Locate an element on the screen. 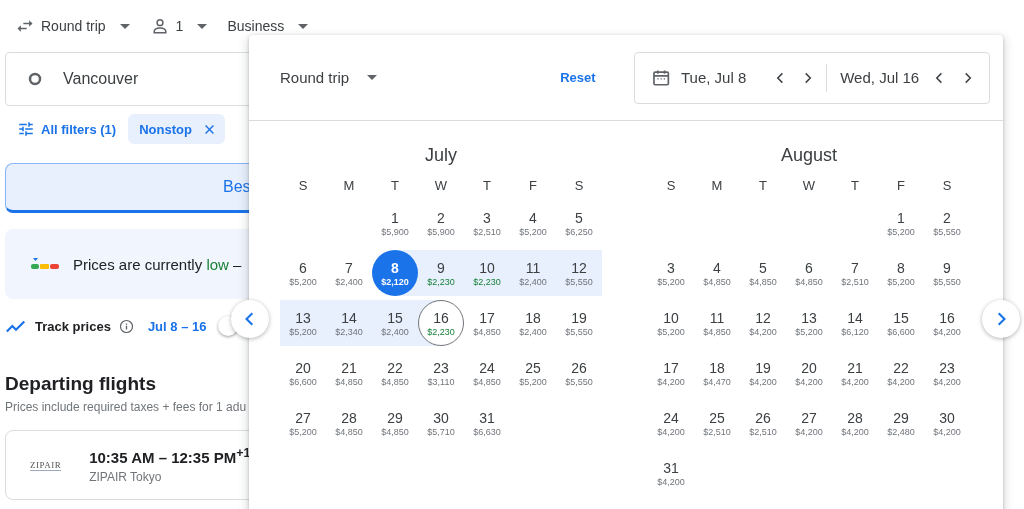  calendar-day: 15 $6,600 is located at coordinates (901, 323).